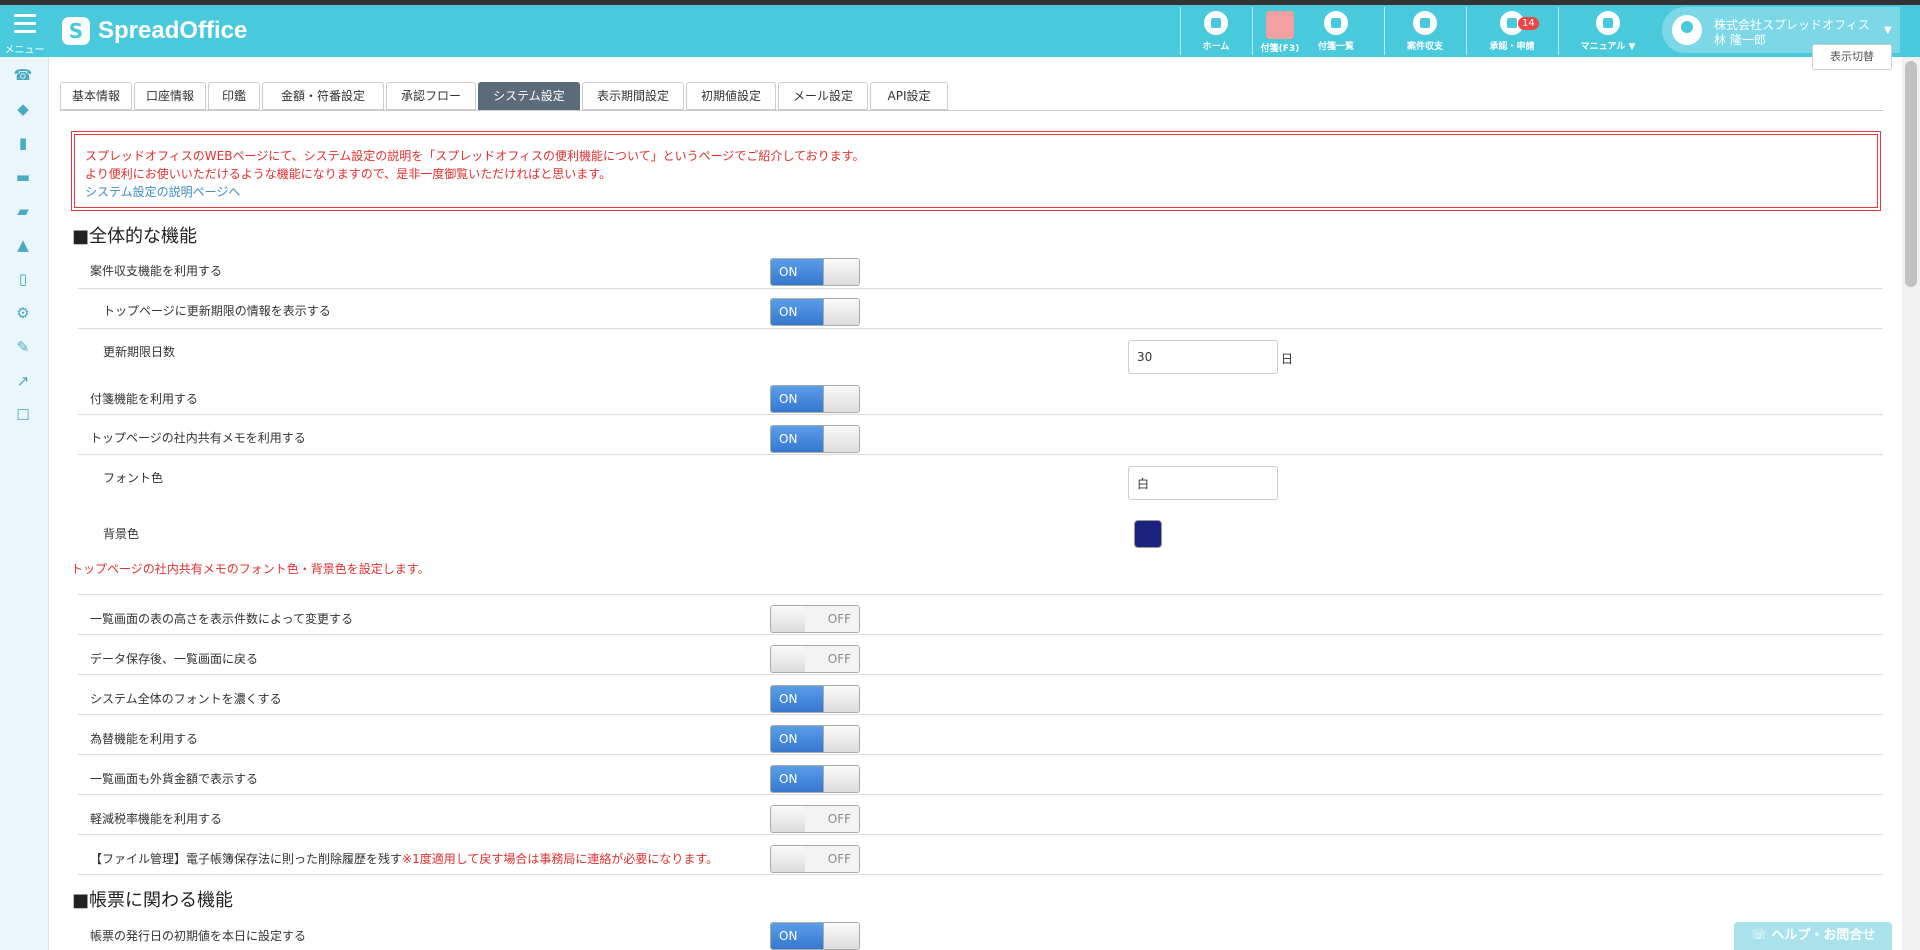  What do you see at coordinates (815, 779) in the screenshot?
I see `toggle-foreign-currency: ON` at bounding box center [815, 779].